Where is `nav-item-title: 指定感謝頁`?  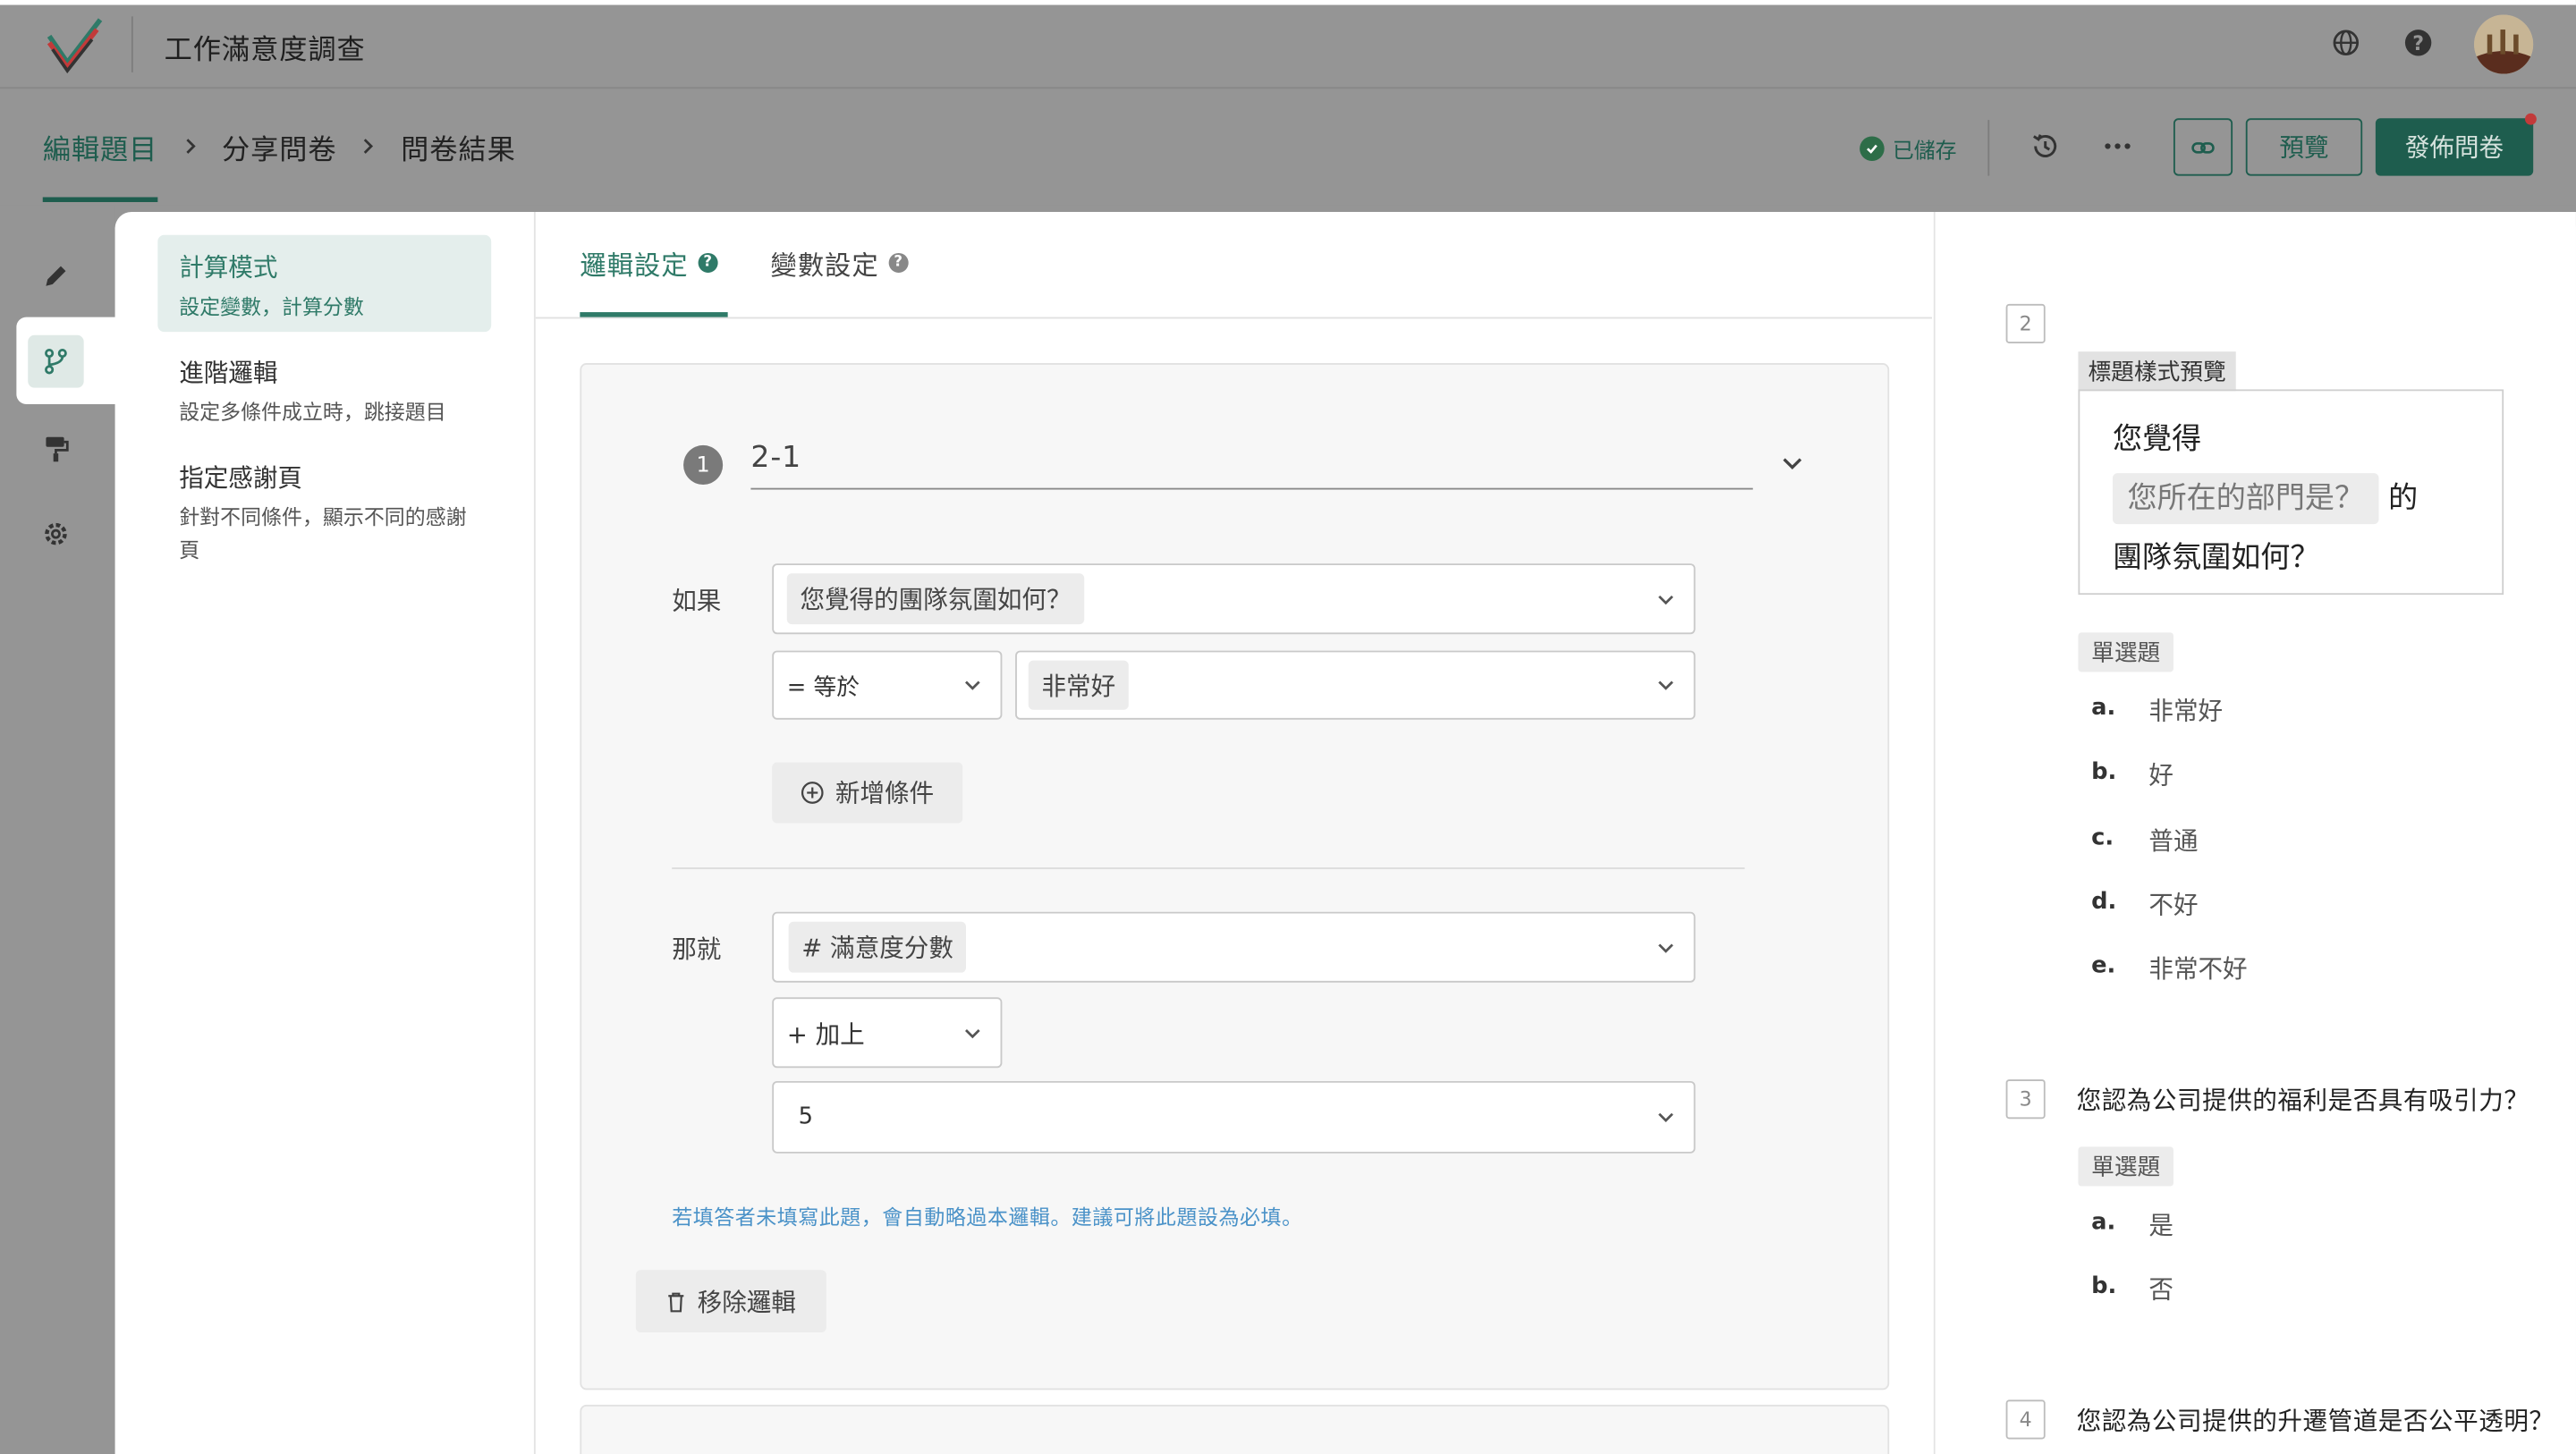 nav-item-title: 指定感謝頁 is located at coordinates (240, 479).